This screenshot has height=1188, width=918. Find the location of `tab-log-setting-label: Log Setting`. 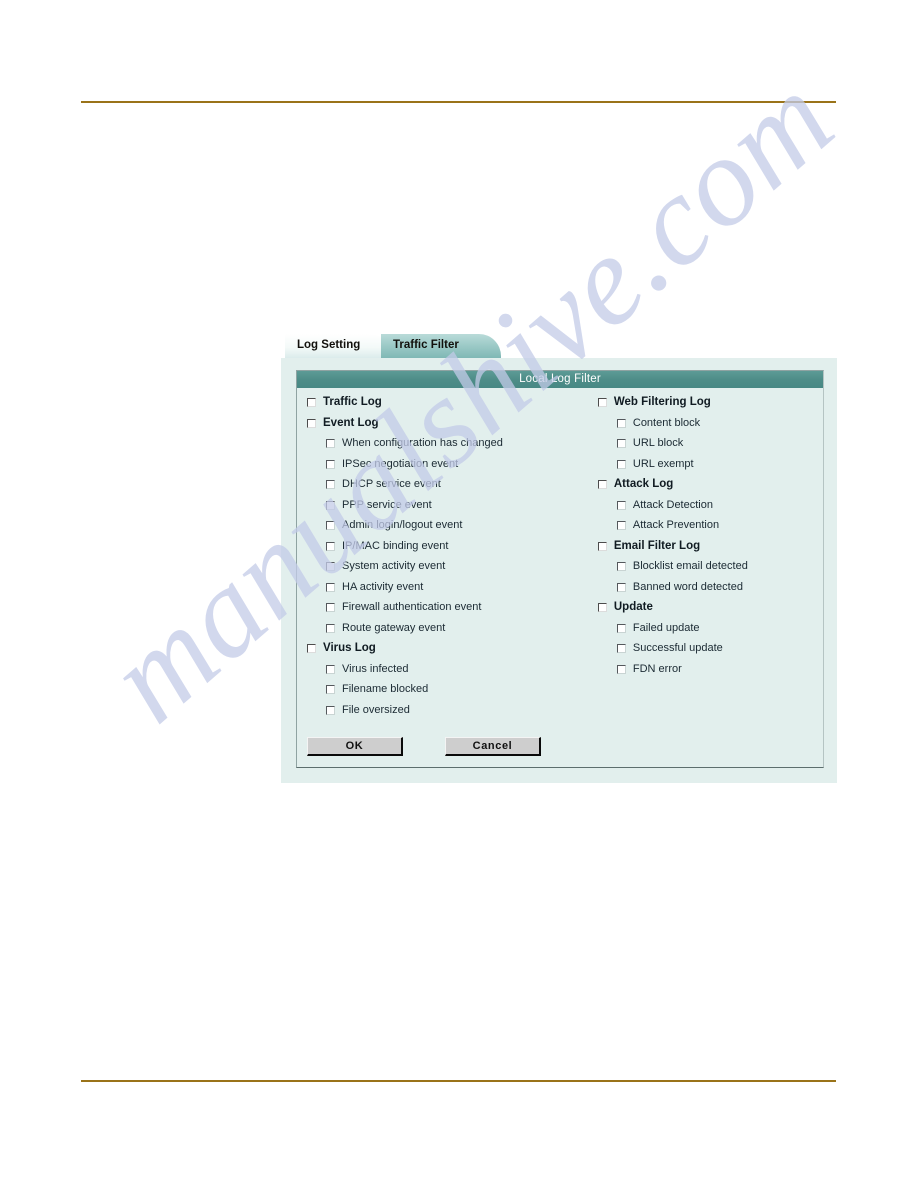

tab-log-setting-label: Log Setting is located at coordinates (329, 345).